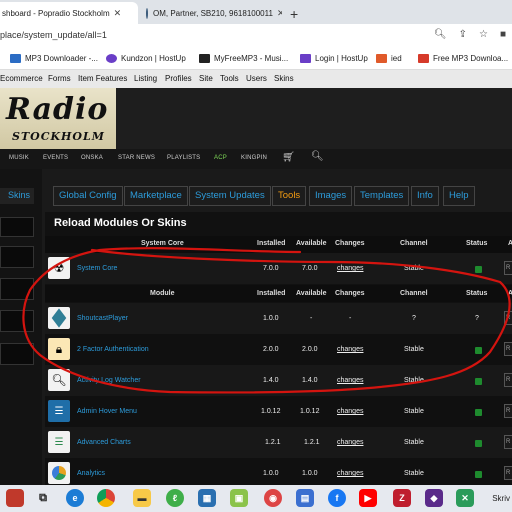 This screenshot has width=512, height=512. Describe the element at coordinates (311, 243) in the screenshot. I see `header-available: Available` at that location.